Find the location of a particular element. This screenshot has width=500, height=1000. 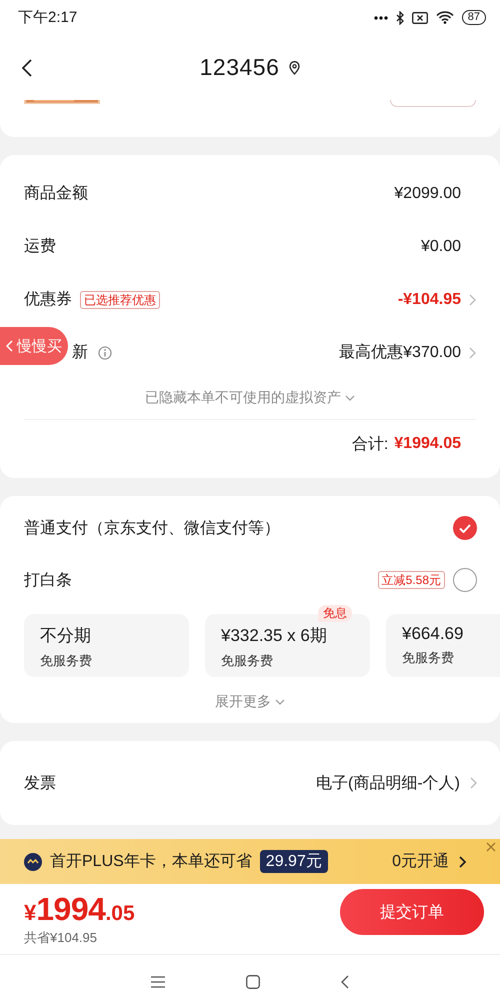

row-value: 最高优惠¥370.00 is located at coordinates (400, 352).